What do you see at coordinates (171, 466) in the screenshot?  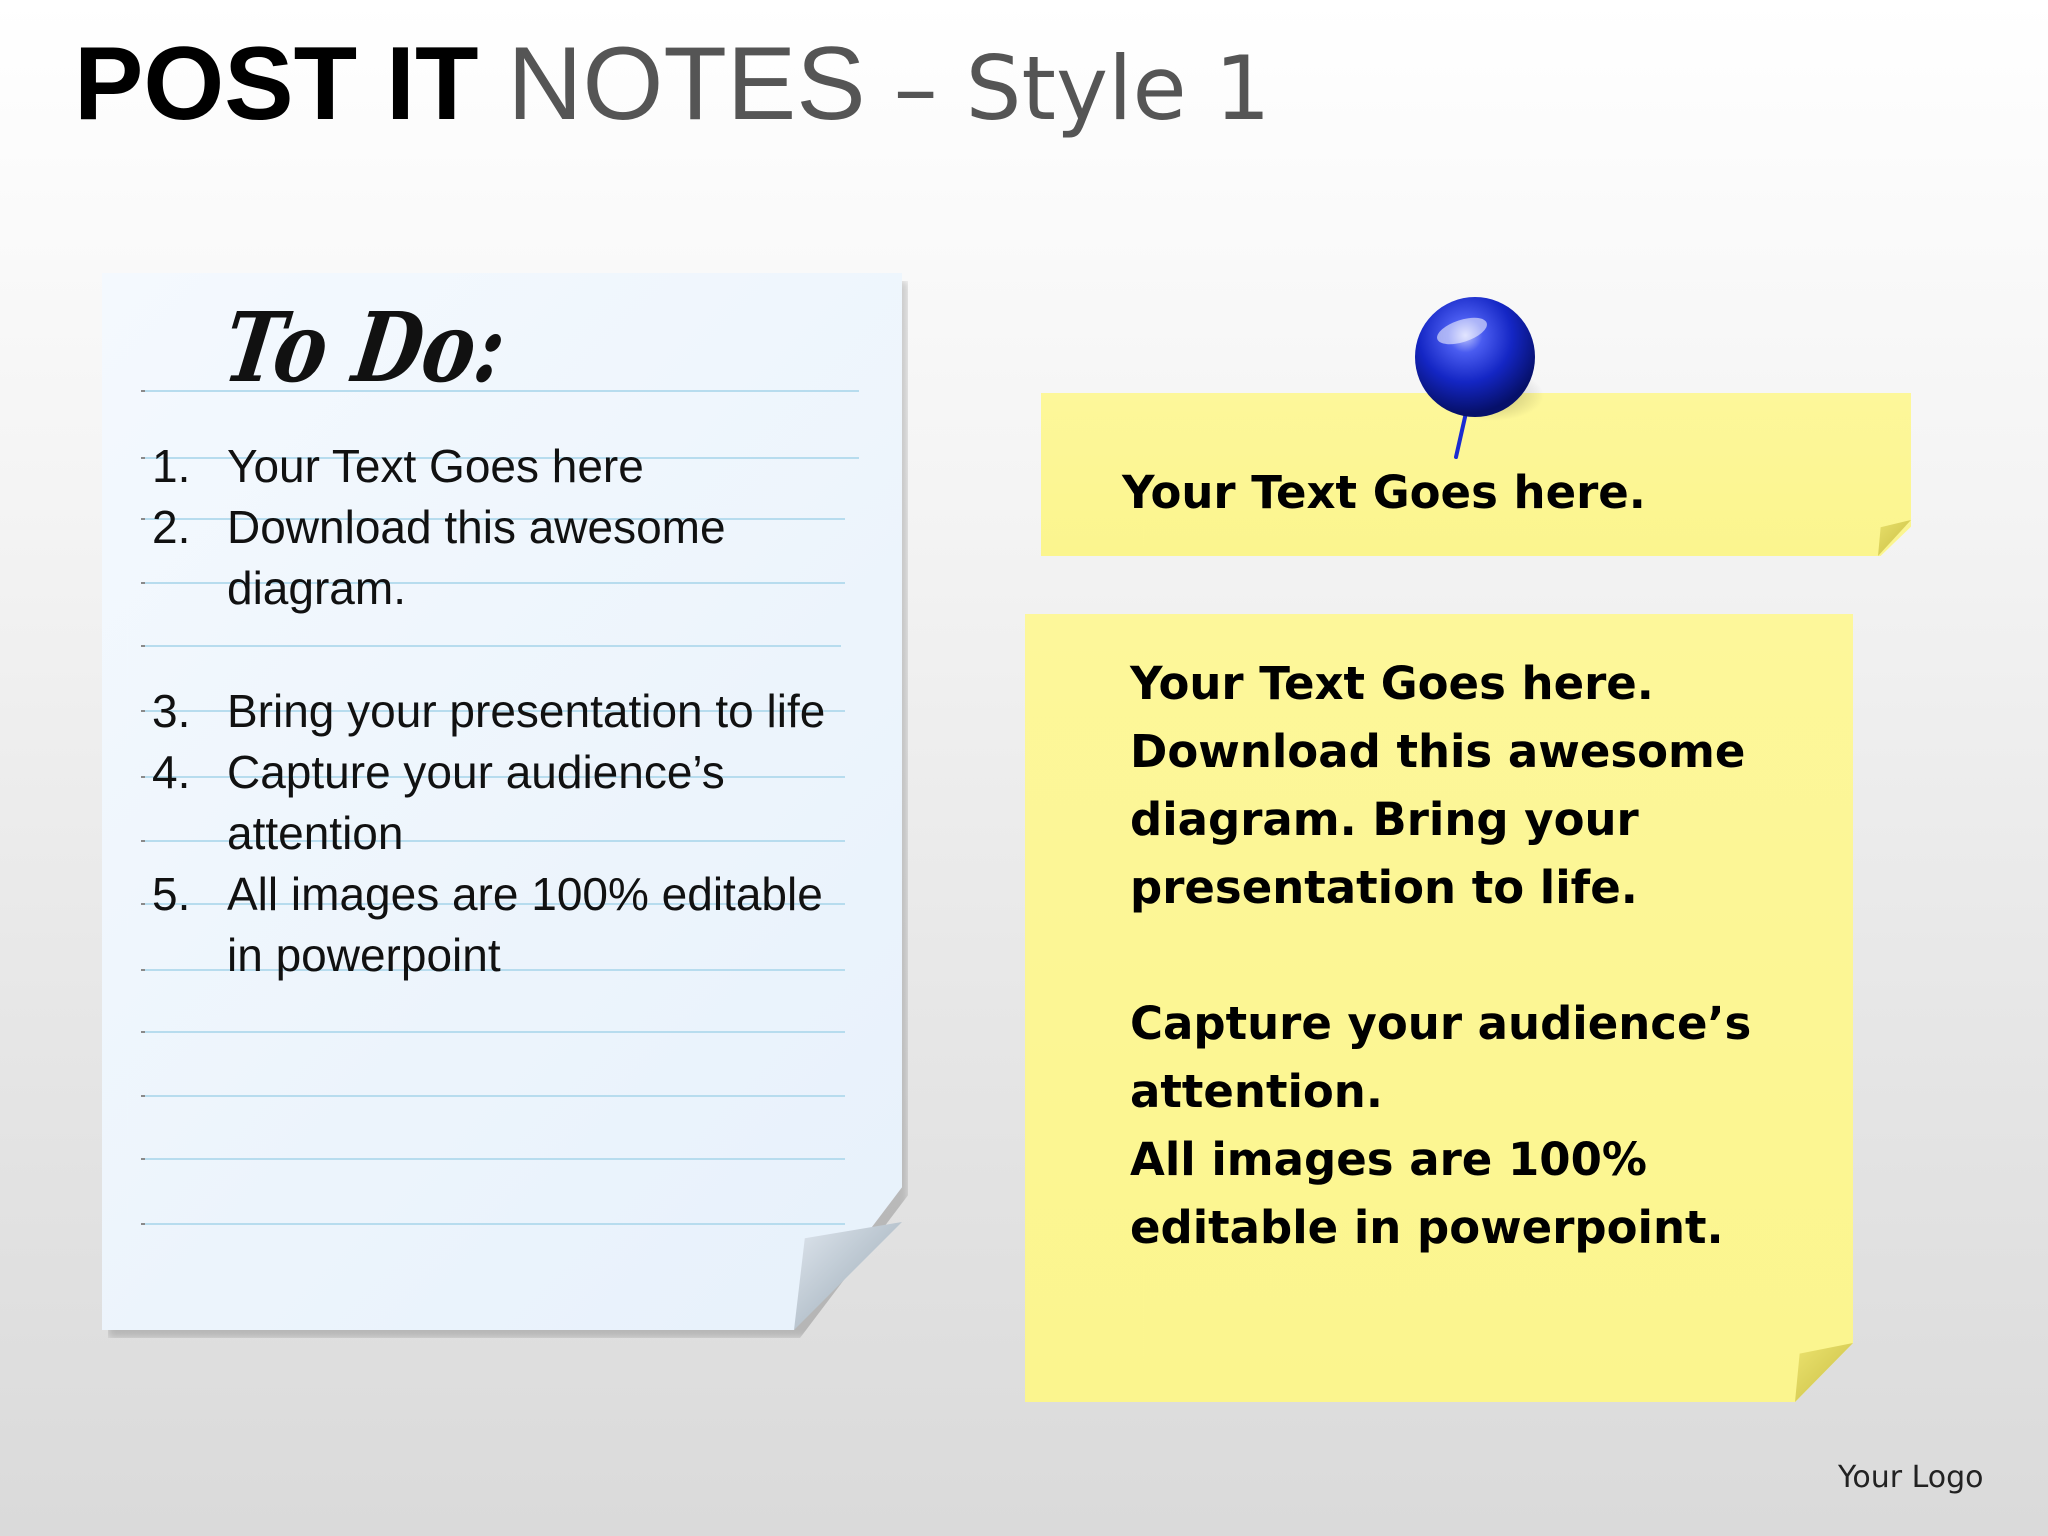 I see `todo-item-number: 1.` at bounding box center [171, 466].